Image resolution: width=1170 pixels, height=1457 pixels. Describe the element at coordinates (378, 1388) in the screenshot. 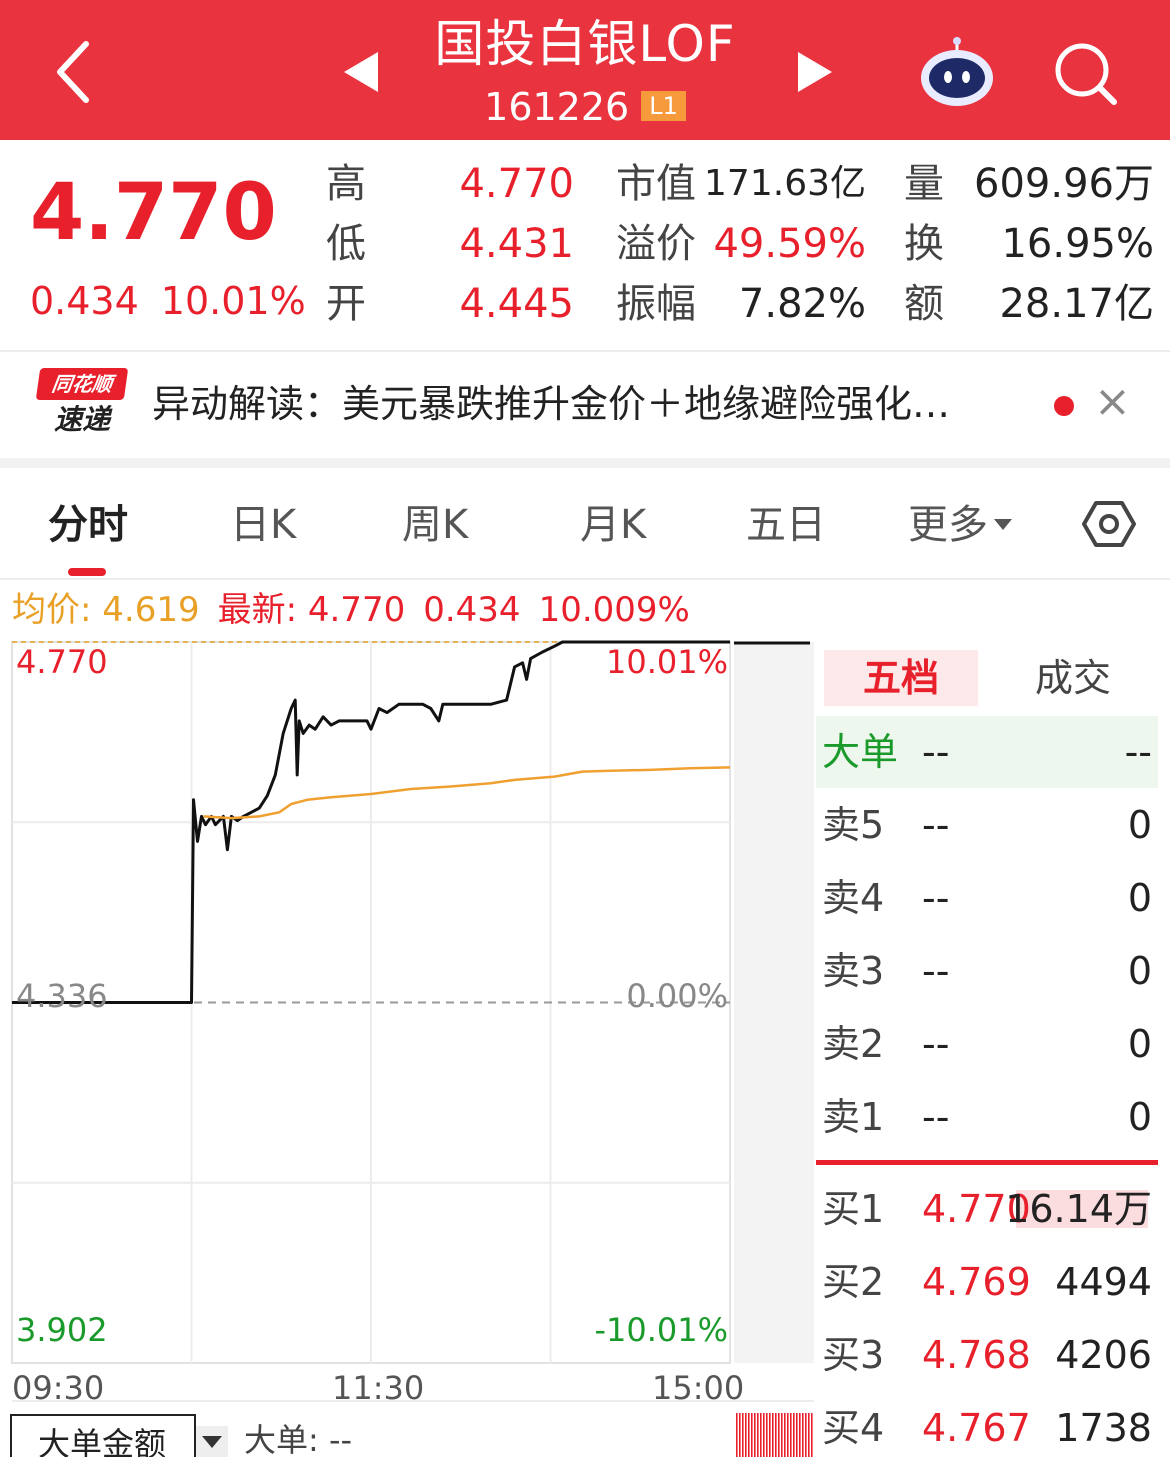

I see `x-label-noon: 11:30` at that location.